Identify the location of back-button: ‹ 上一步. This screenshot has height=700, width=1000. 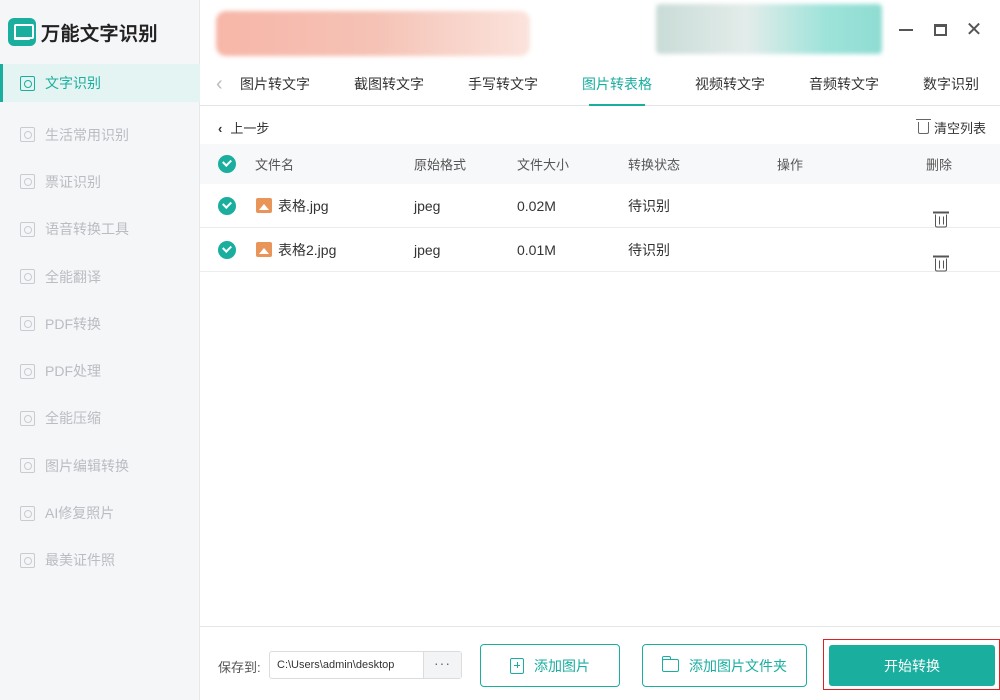
(243, 127).